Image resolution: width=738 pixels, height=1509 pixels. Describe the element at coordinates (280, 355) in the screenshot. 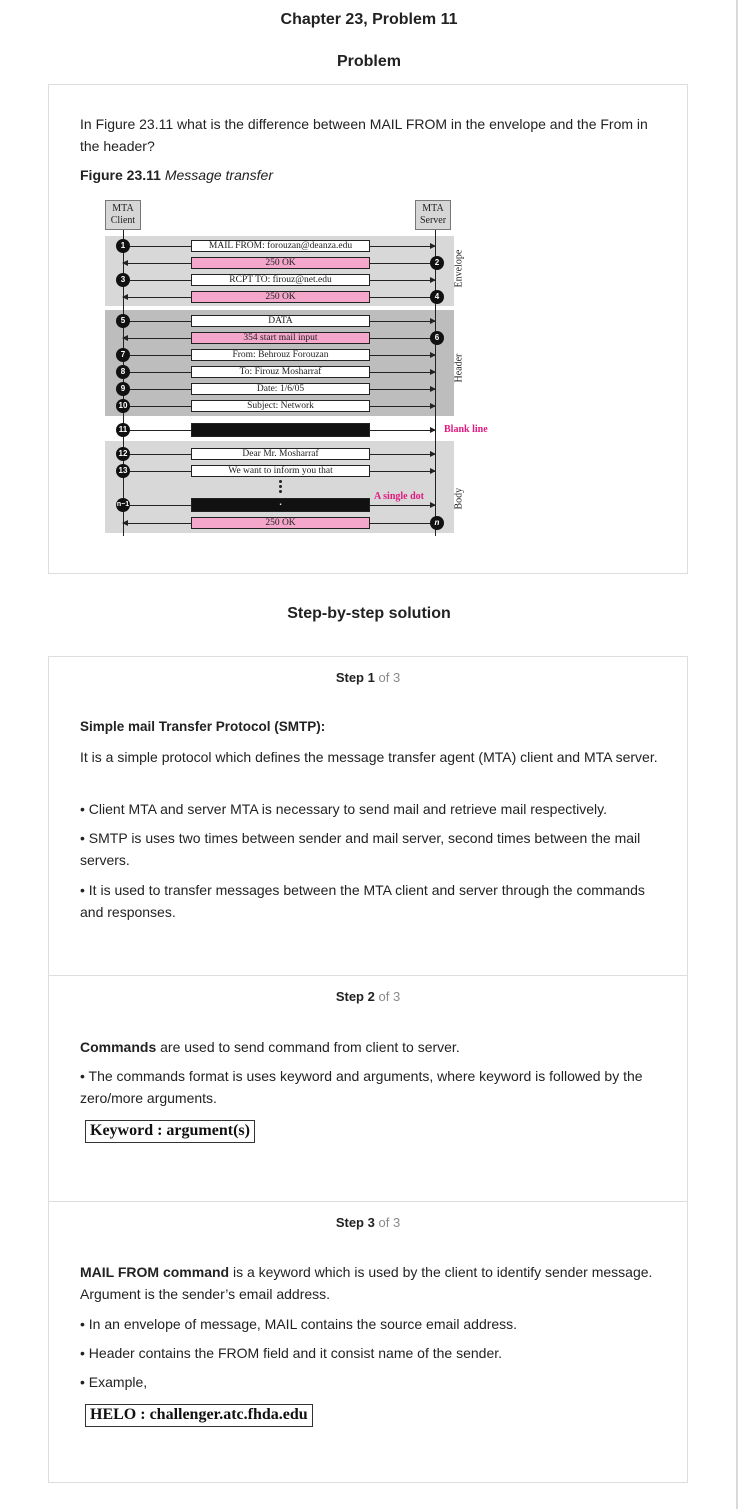

I see `message-7: From: Behrouz Forouzan` at that location.